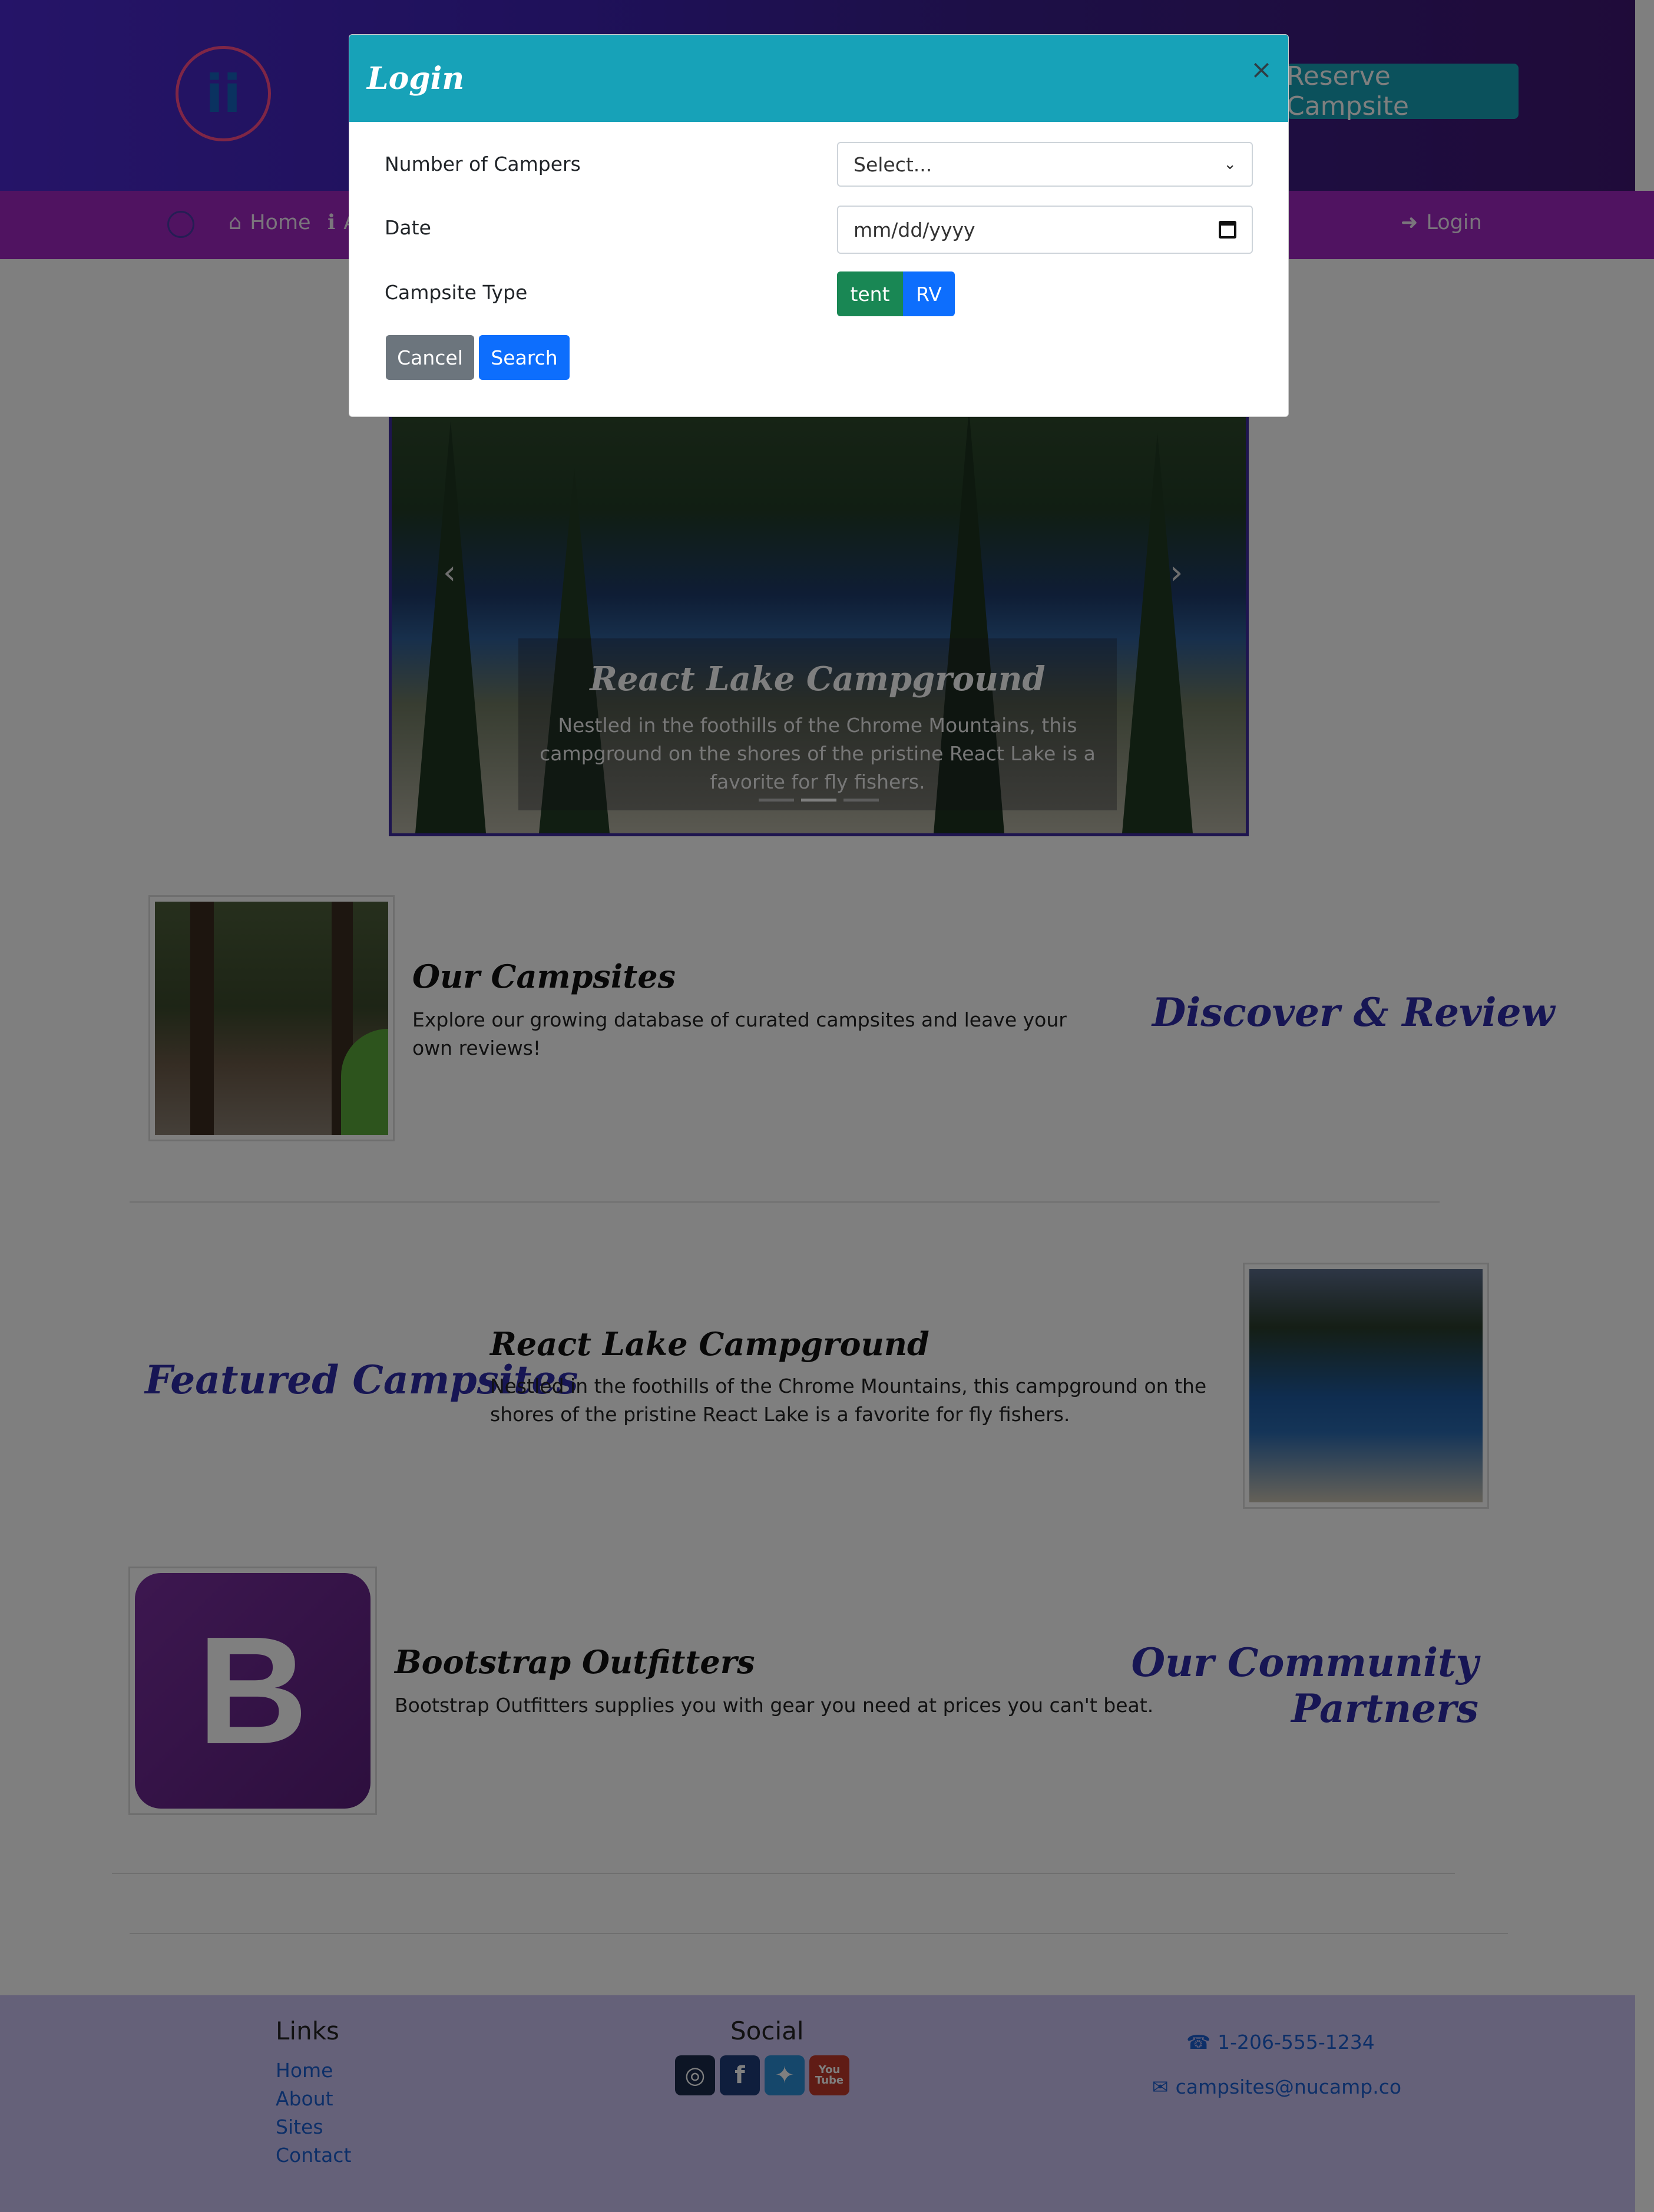 The height and width of the screenshot is (2212, 1654). I want to click on chevron-down-icon: ⌄, so click(1230, 164).